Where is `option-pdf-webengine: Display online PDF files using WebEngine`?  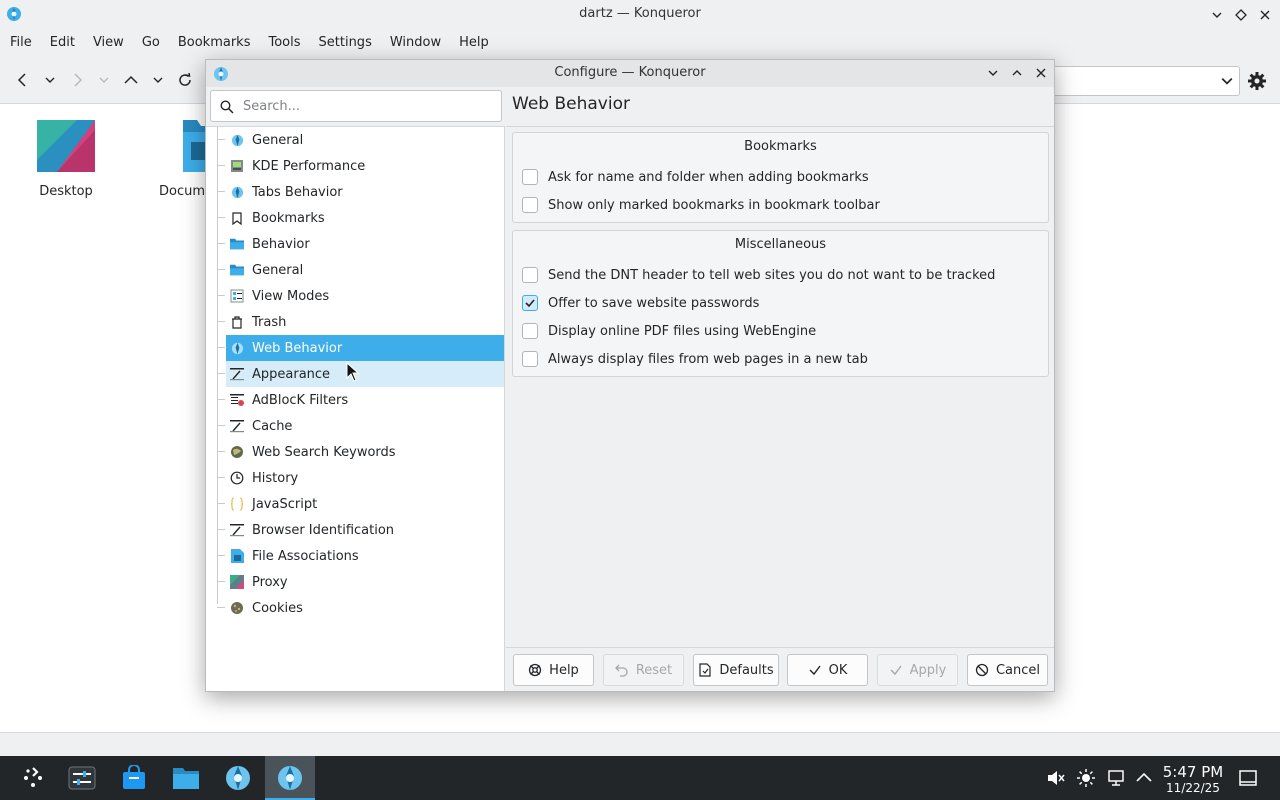
option-pdf-webengine: Display online PDF files using WebEngine is located at coordinates (669, 331).